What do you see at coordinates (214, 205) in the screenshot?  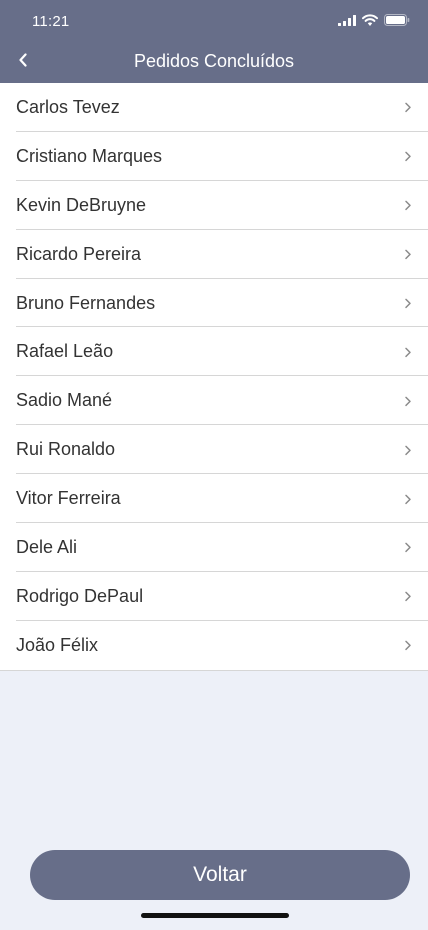 I see `list-item: Kevin DeBruyne` at bounding box center [214, 205].